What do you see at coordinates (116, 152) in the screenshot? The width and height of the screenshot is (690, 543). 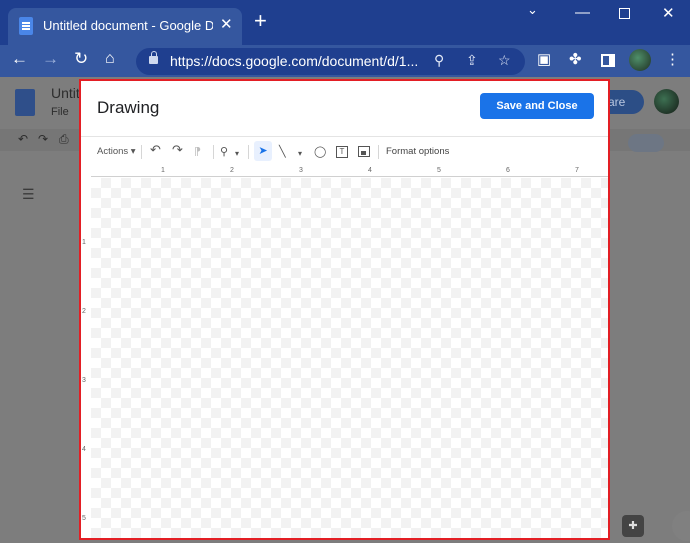 I see `actions-menu: Actions ▾` at bounding box center [116, 152].